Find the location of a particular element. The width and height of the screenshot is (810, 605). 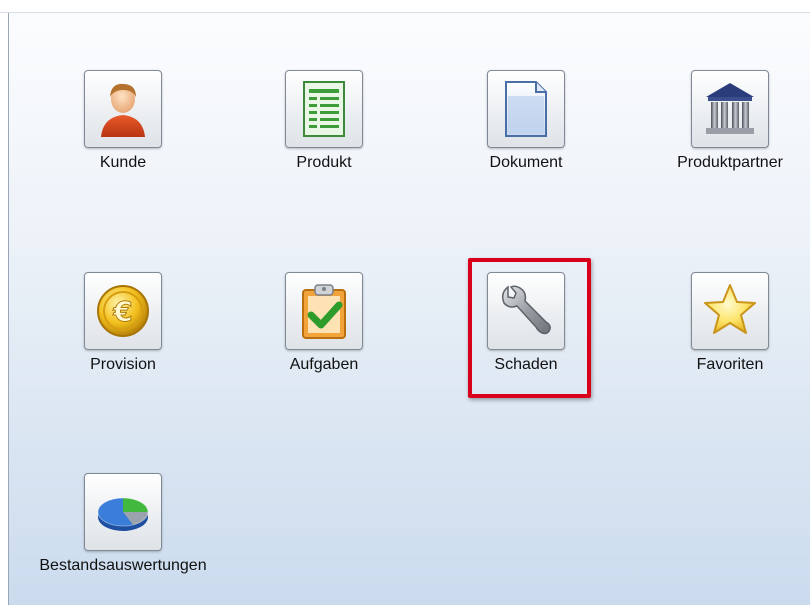

menu-label-bestandsauswertungen: Bestandsauswertungen is located at coordinates (123, 565).